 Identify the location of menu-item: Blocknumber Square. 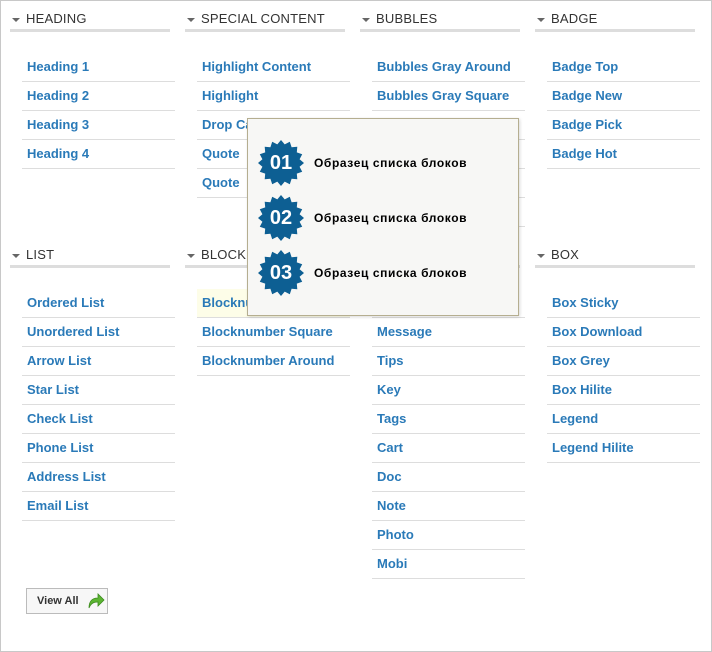
(273, 332).